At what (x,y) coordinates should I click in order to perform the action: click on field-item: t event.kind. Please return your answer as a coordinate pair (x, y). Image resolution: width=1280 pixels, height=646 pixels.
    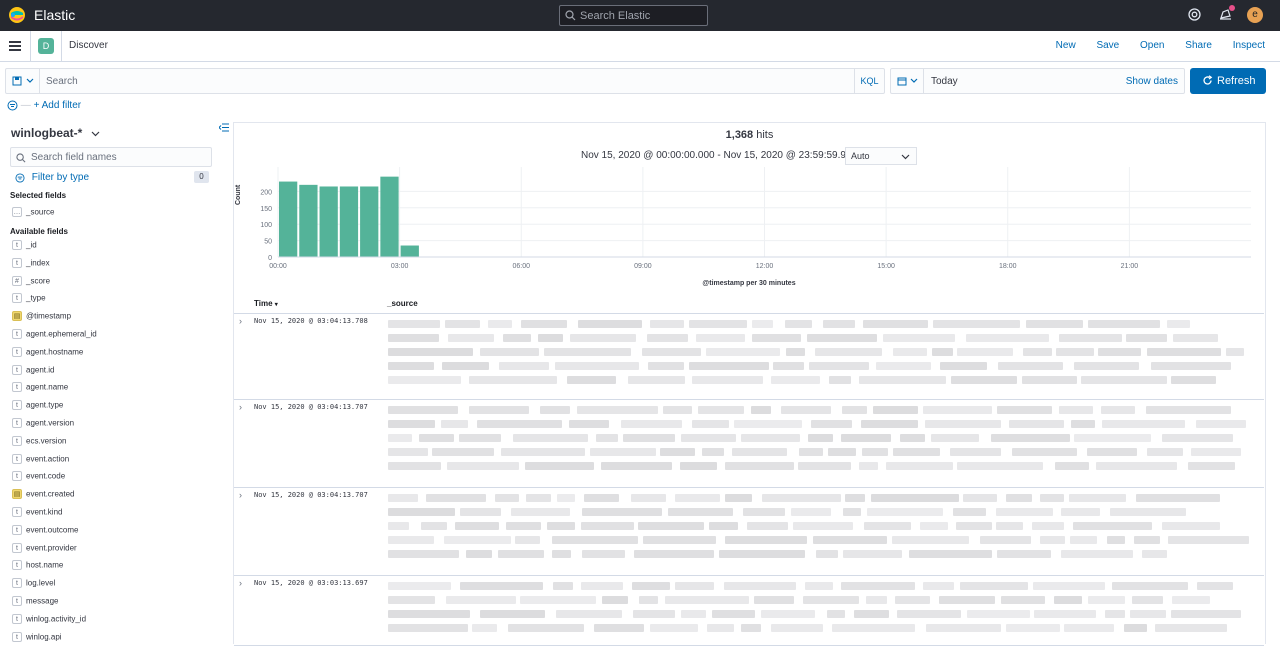
    Looking at the image, I should click on (37, 514).